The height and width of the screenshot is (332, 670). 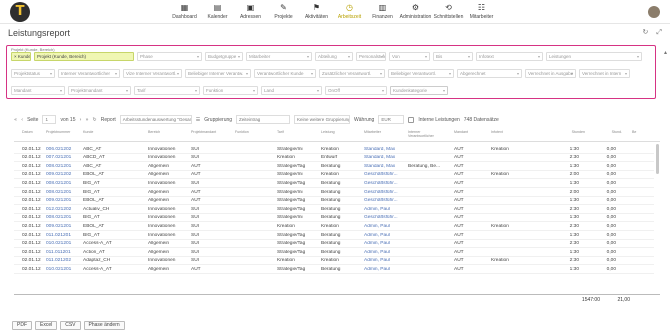 I want to click on column-header: Mitarbeiter, so click(x=385, y=132).